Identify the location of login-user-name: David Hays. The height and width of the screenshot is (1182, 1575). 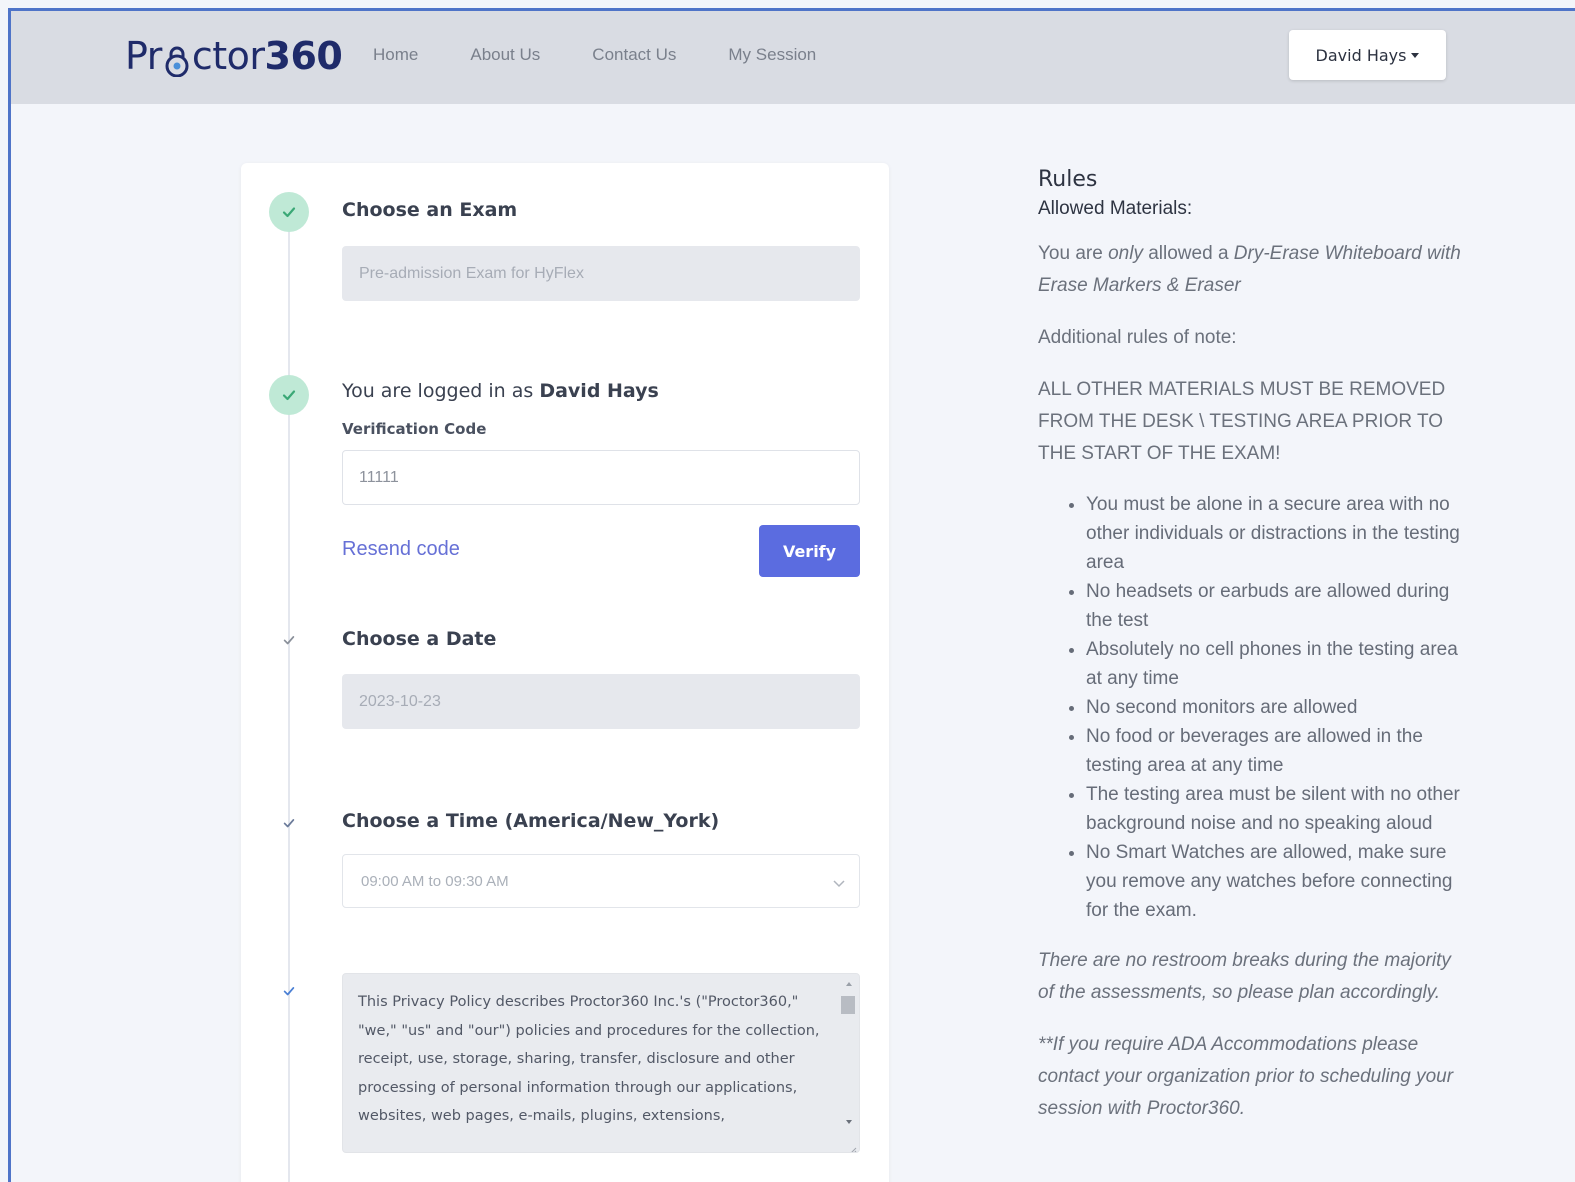
(599, 391).